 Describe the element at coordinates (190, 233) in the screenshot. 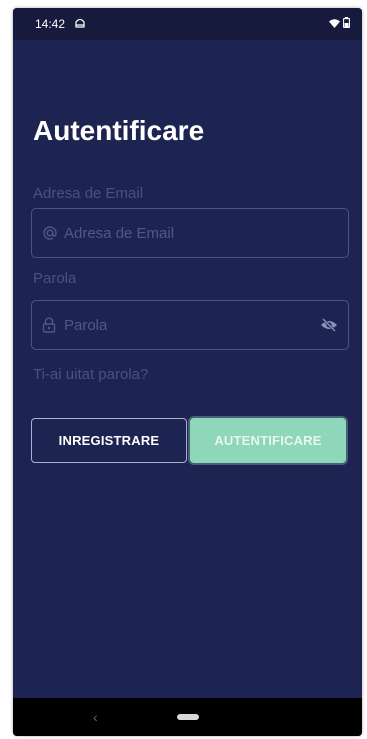

I see `email-field: Adresa de Email` at that location.